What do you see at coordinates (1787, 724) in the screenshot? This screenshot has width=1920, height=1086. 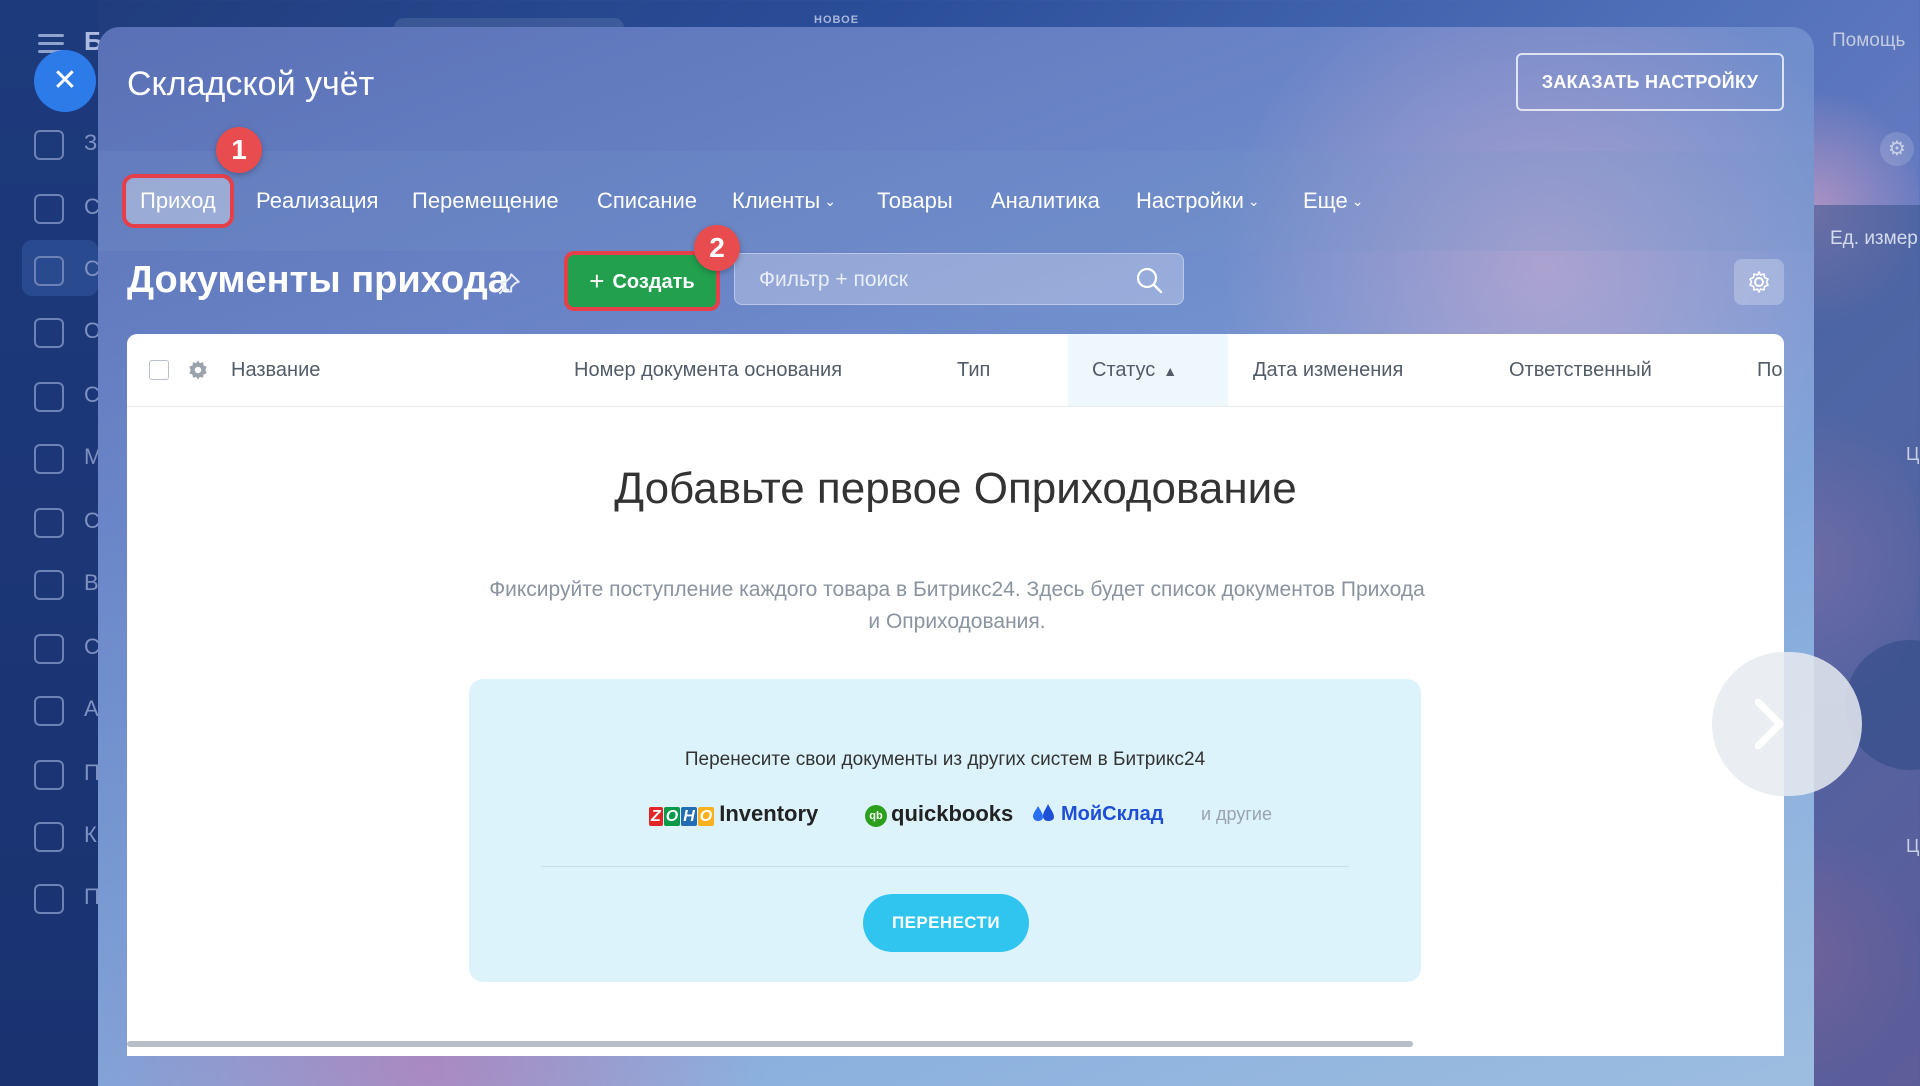 I see `scroll-right-button` at bounding box center [1787, 724].